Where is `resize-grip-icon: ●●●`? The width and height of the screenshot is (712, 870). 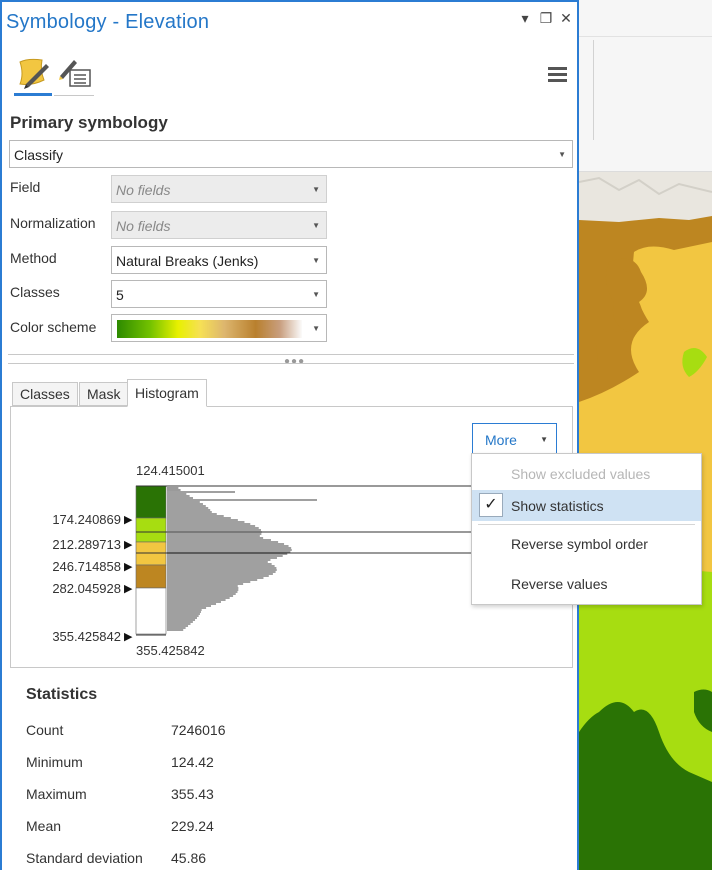 resize-grip-icon: ●●● is located at coordinates (294, 361).